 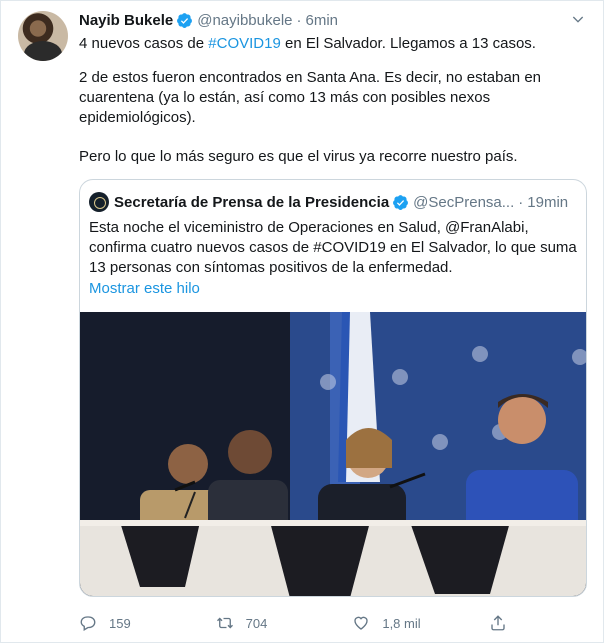 What do you see at coordinates (99, 202) in the screenshot?
I see `quoted-author-avatar` at bounding box center [99, 202].